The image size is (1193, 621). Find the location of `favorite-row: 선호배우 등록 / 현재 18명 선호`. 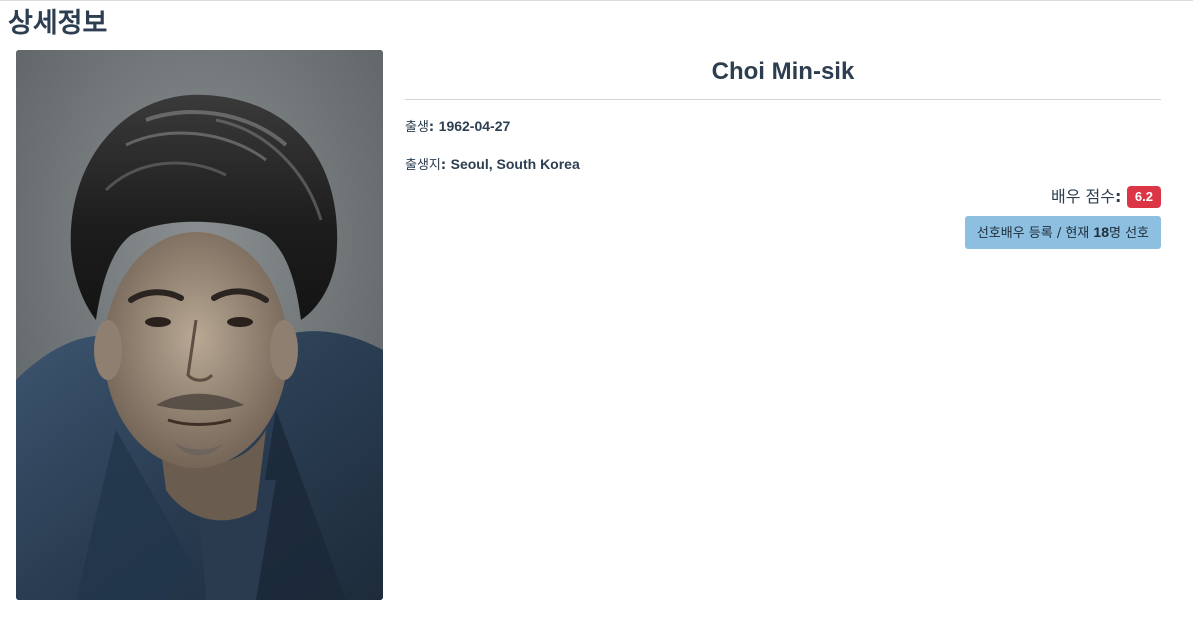

favorite-row: 선호배우 등록 / 현재 18명 선호 is located at coordinates (783, 232).